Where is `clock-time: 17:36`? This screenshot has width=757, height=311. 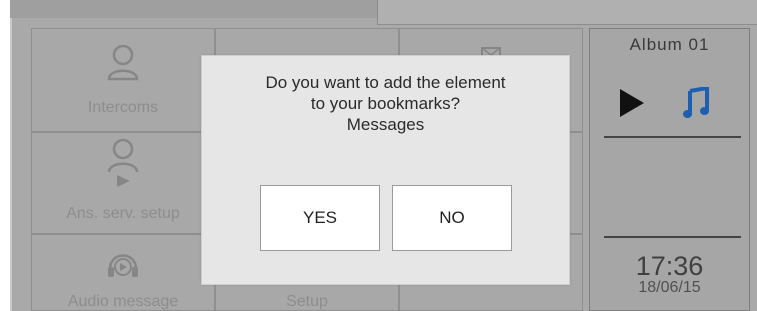 clock-time: 17:36 is located at coordinates (669, 266).